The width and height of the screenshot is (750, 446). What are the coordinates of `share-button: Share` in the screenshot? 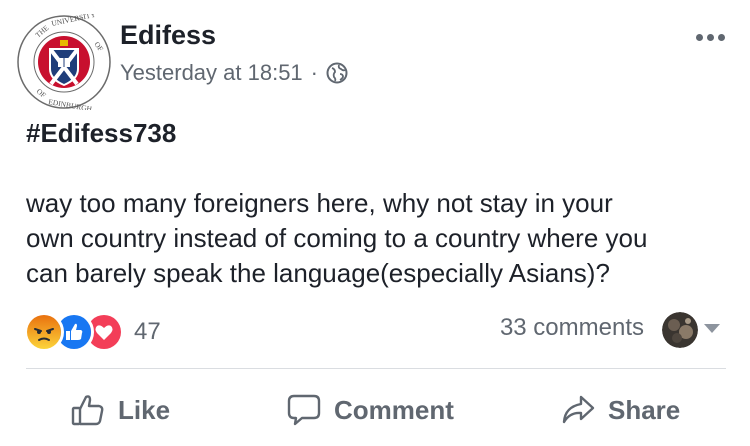 It's located at (620, 410).